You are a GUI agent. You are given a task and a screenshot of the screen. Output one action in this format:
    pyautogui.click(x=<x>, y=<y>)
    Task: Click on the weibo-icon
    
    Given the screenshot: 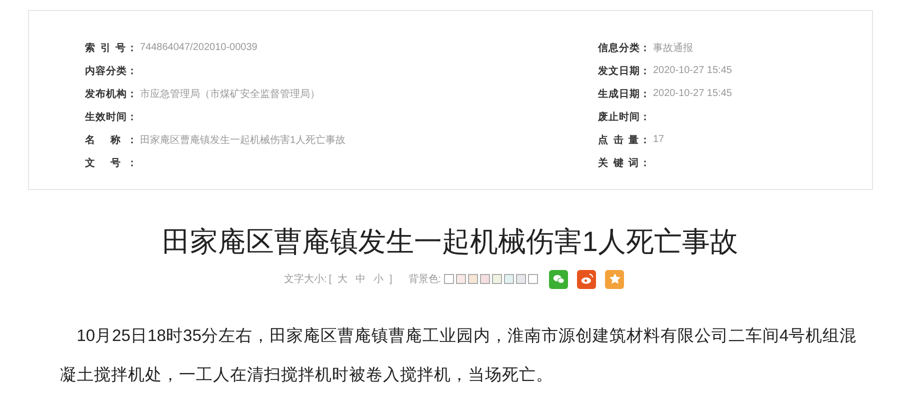 What is the action you would take?
    pyautogui.click(x=586, y=279)
    